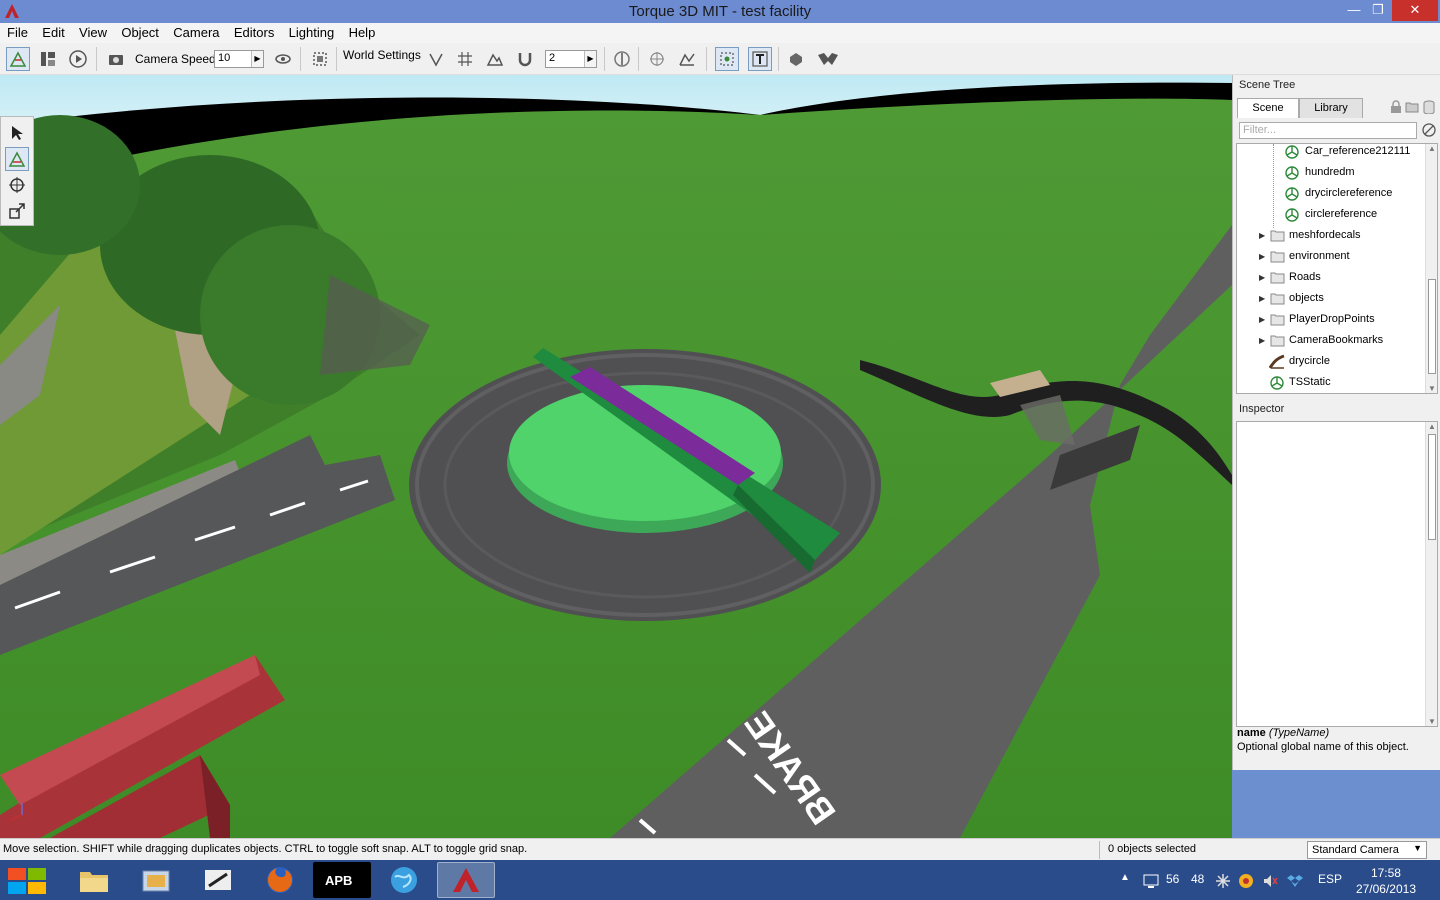  I want to click on taskbar-apb-icon: APB, so click(342, 880).